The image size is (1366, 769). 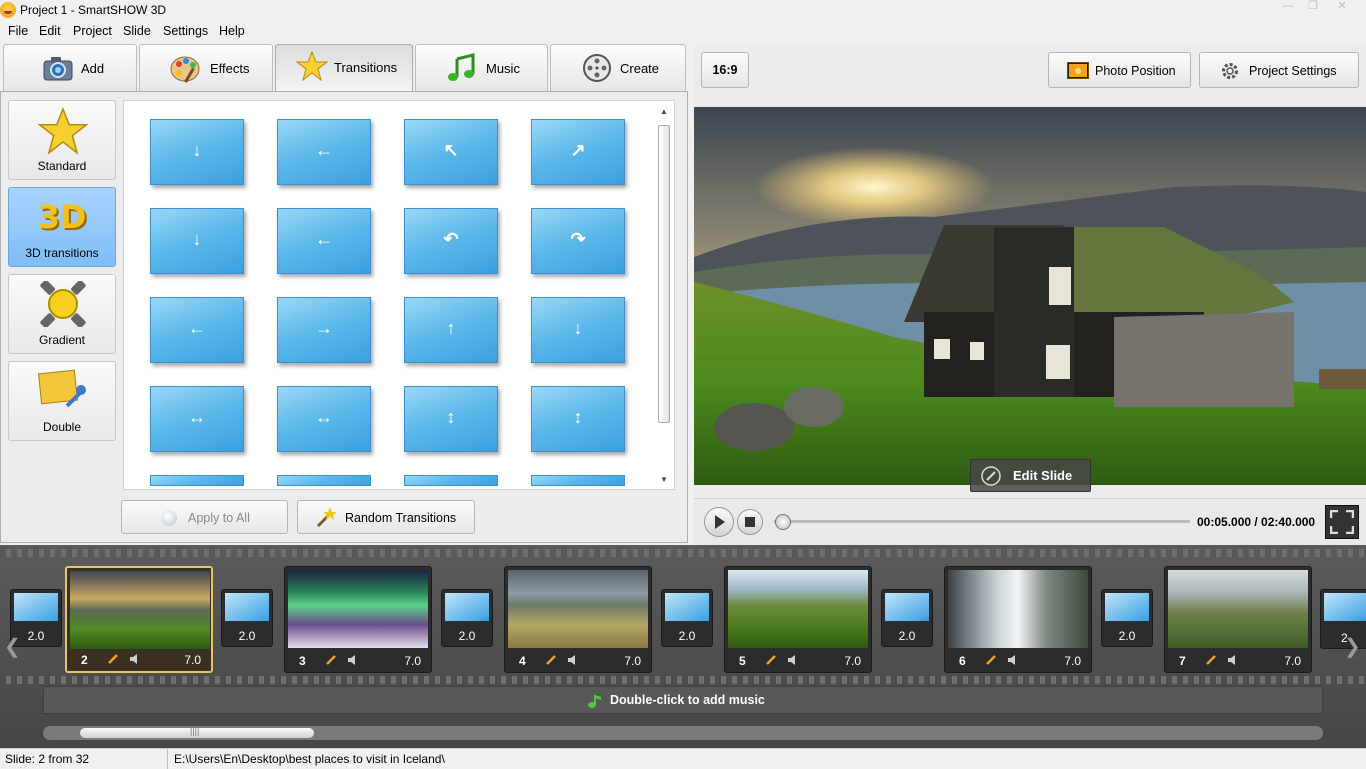 I want to click on grid-scrollbar: ▲ ▼, so click(x=664, y=297).